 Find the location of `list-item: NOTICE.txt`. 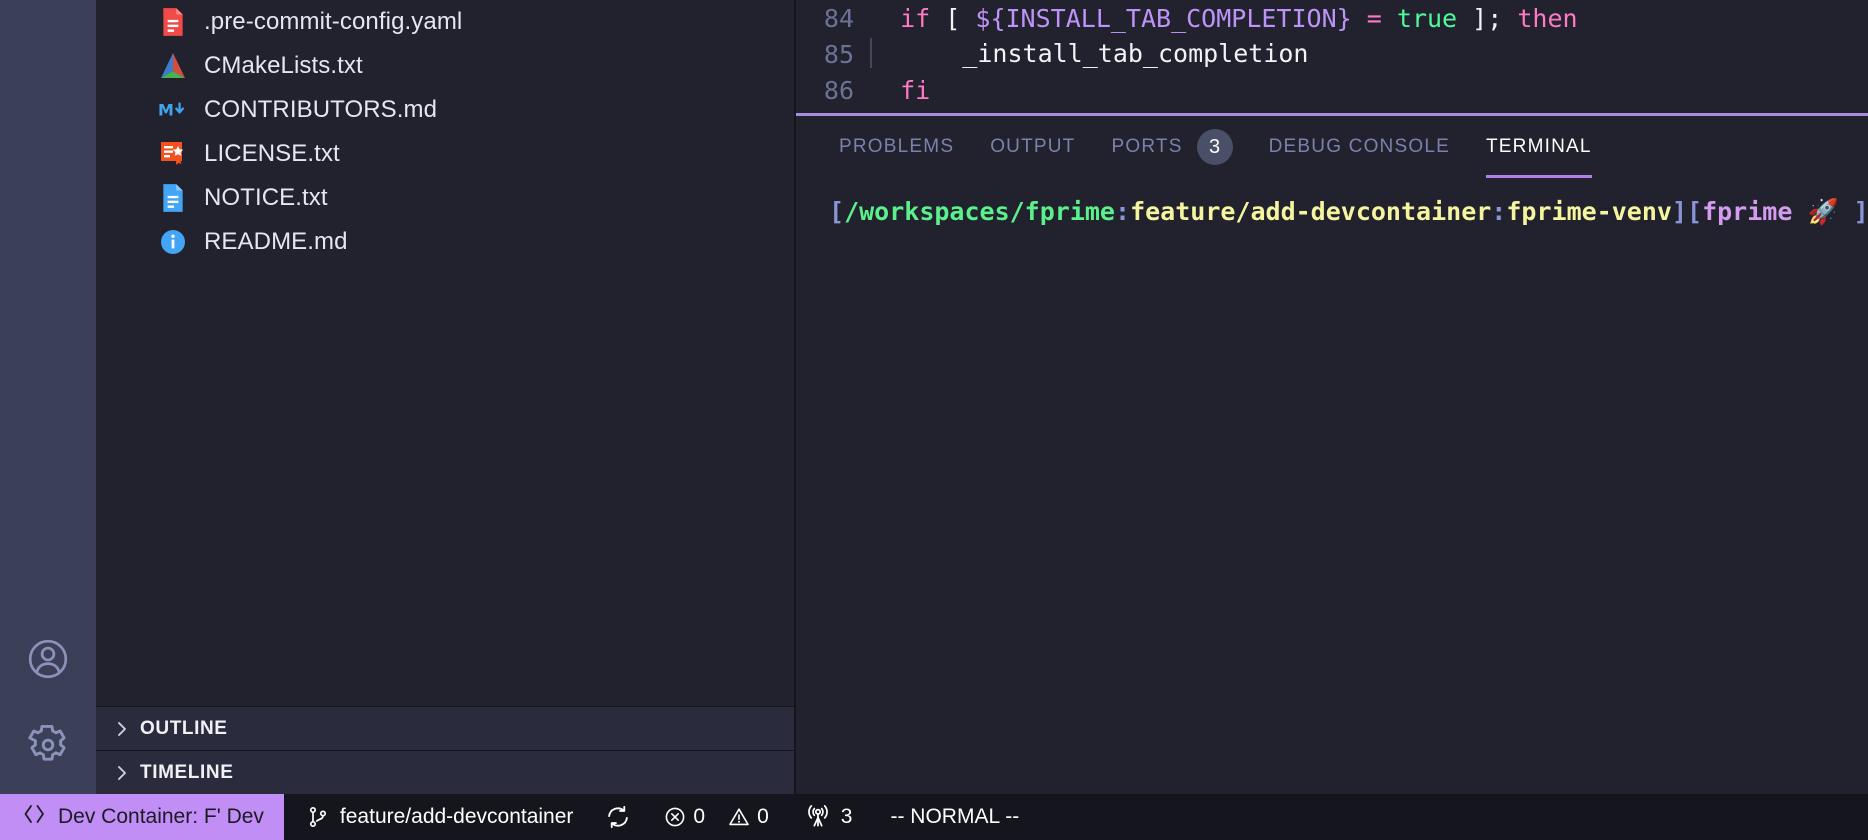

list-item: NOTICE.txt is located at coordinates (446, 198).